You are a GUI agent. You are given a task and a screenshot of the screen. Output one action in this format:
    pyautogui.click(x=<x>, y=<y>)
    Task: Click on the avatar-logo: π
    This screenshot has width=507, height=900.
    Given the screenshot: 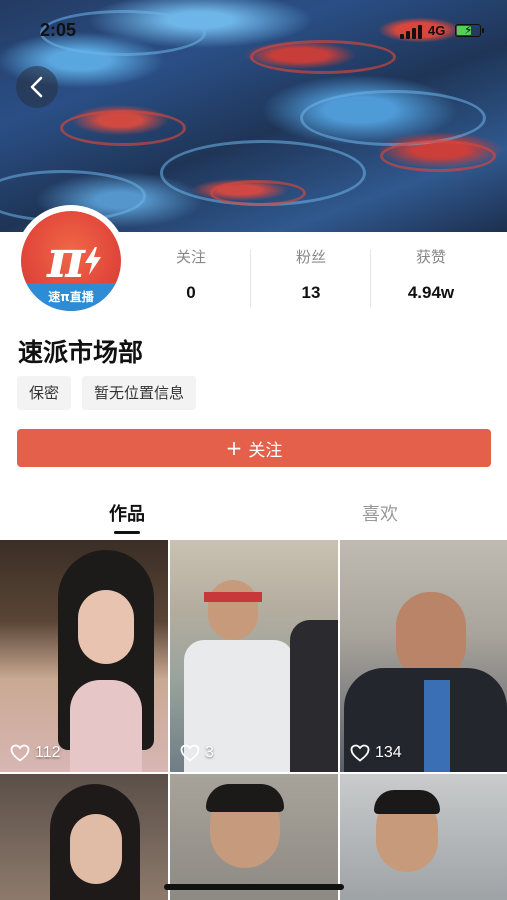 What is the action you would take?
    pyautogui.click(x=66, y=259)
    